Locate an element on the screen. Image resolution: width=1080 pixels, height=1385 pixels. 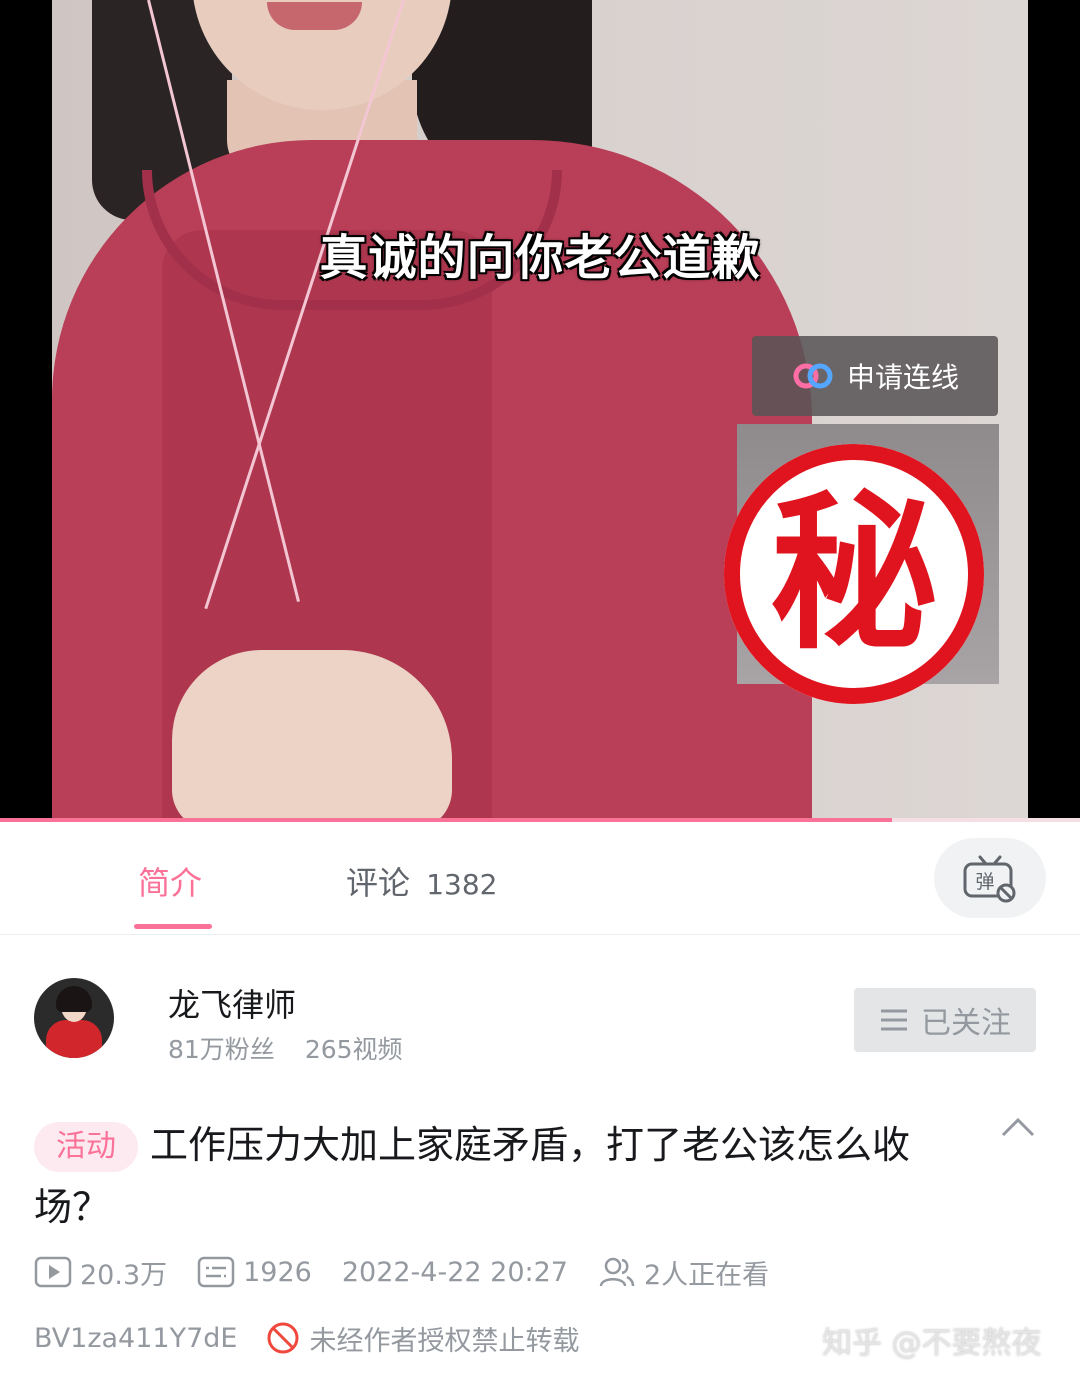
video-stats-row: 20.3万 1926 2022-4-22 20:27 2人正在看 is located at coordinates (416, 1272).